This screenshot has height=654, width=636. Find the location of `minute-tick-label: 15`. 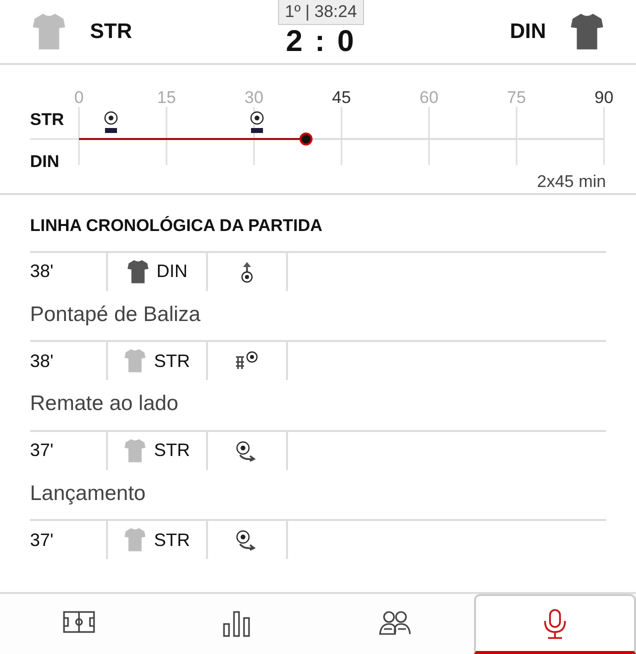

minute-tick-label: 15 is located at coordinates (166, 98).